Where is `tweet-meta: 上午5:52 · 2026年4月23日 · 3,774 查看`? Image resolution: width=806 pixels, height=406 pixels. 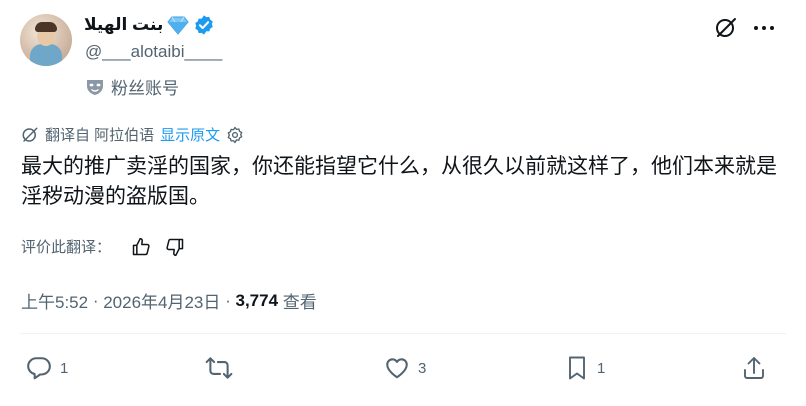
tweet-meta: 上午5:52 · 2026年4月23日 · 3,774 查看 is located at coordinates (169, 300).